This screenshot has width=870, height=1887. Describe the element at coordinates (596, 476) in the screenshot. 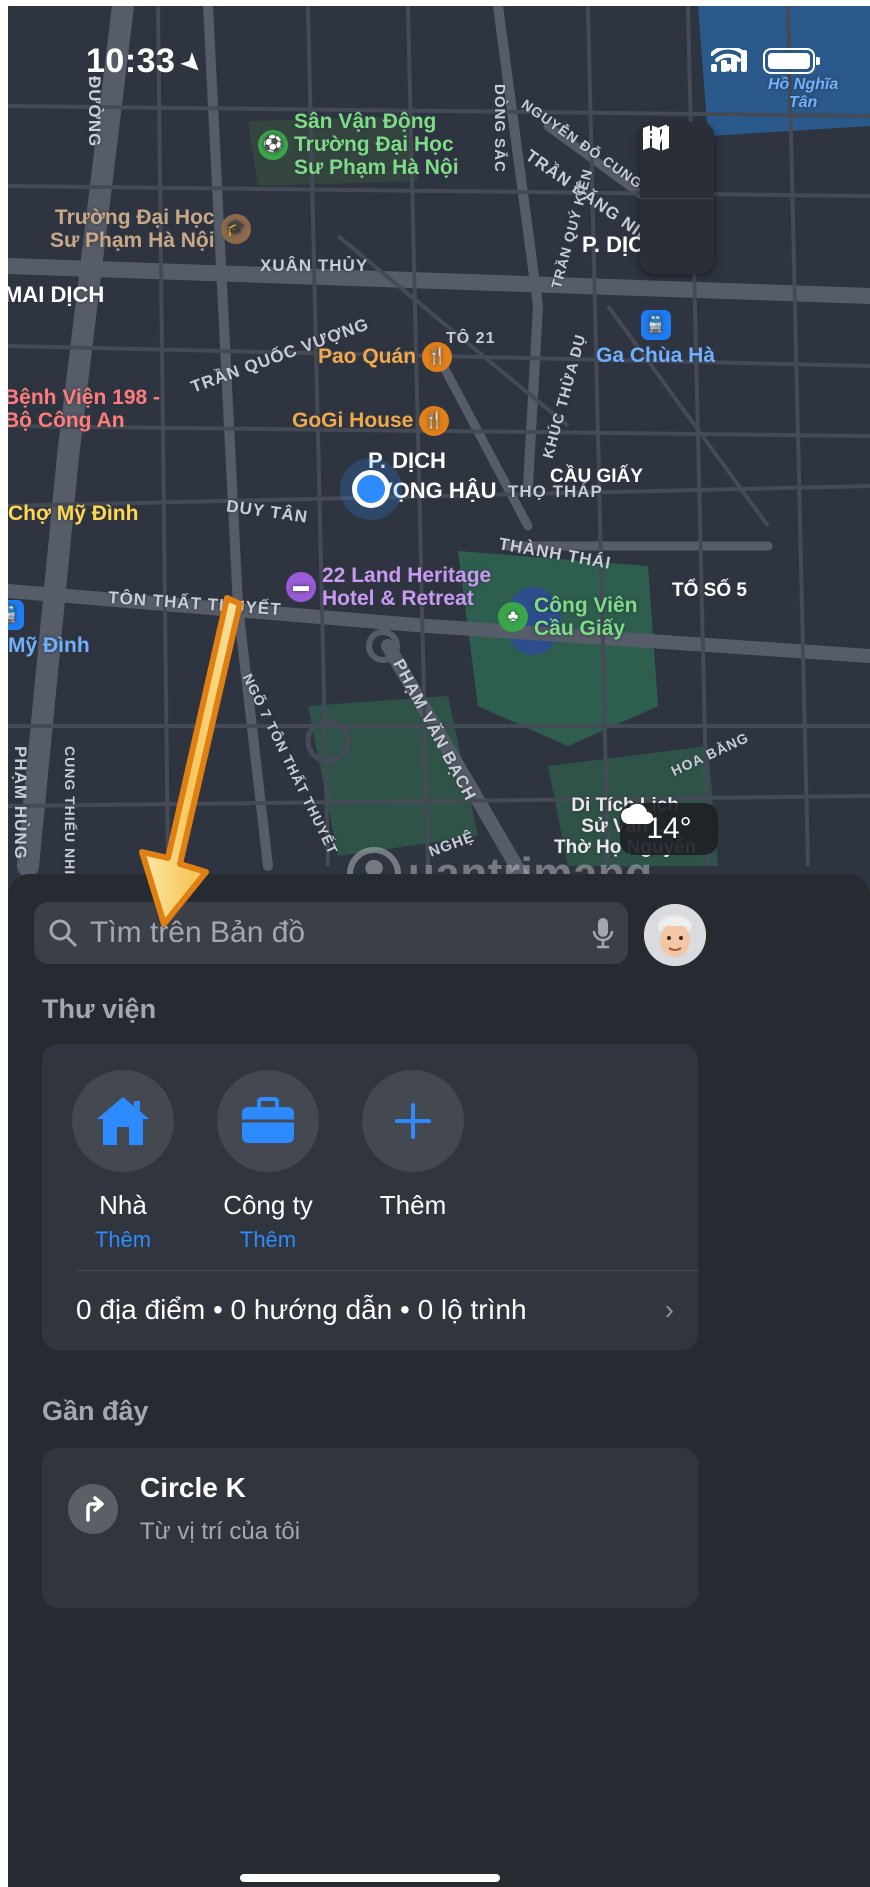

I see `area-label: CẦU GIẤY` at that location.